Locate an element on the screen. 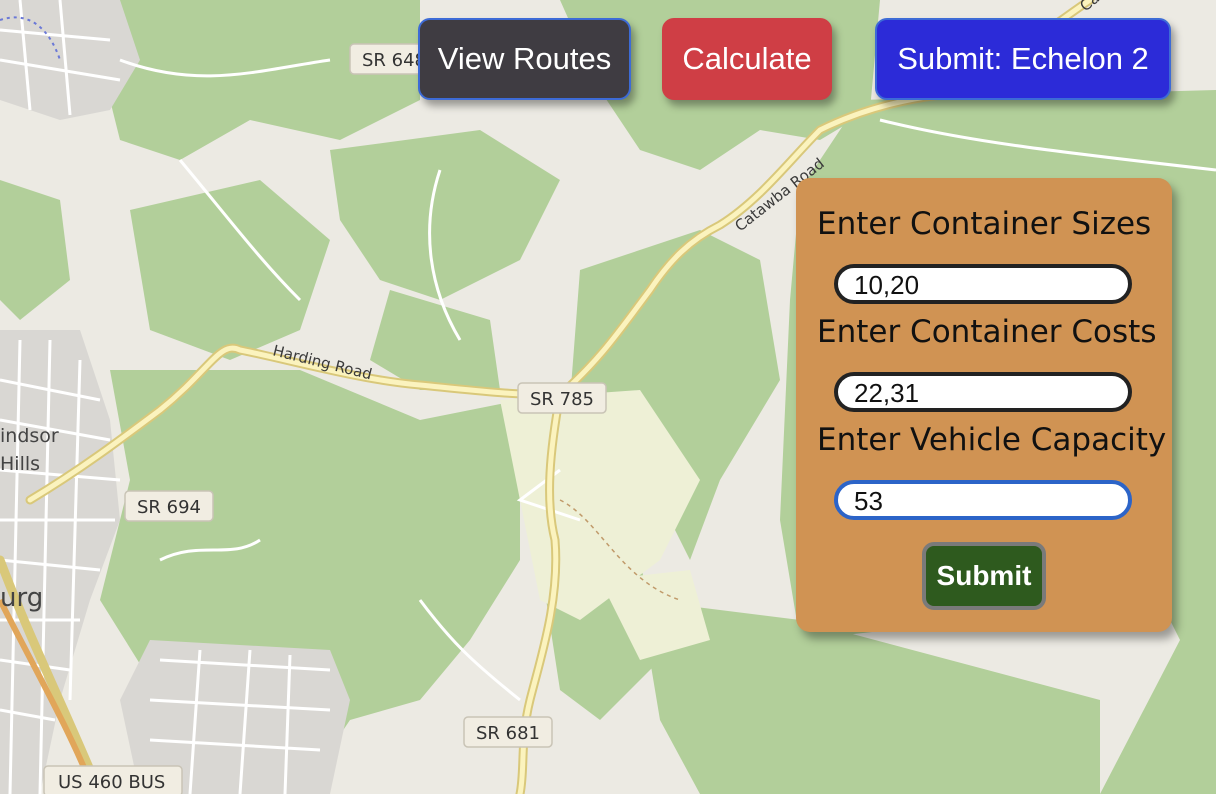 This screenshot has width=1216, height=794. shield-us460bus: US 460 BUS is located at coordinates (113, 779).